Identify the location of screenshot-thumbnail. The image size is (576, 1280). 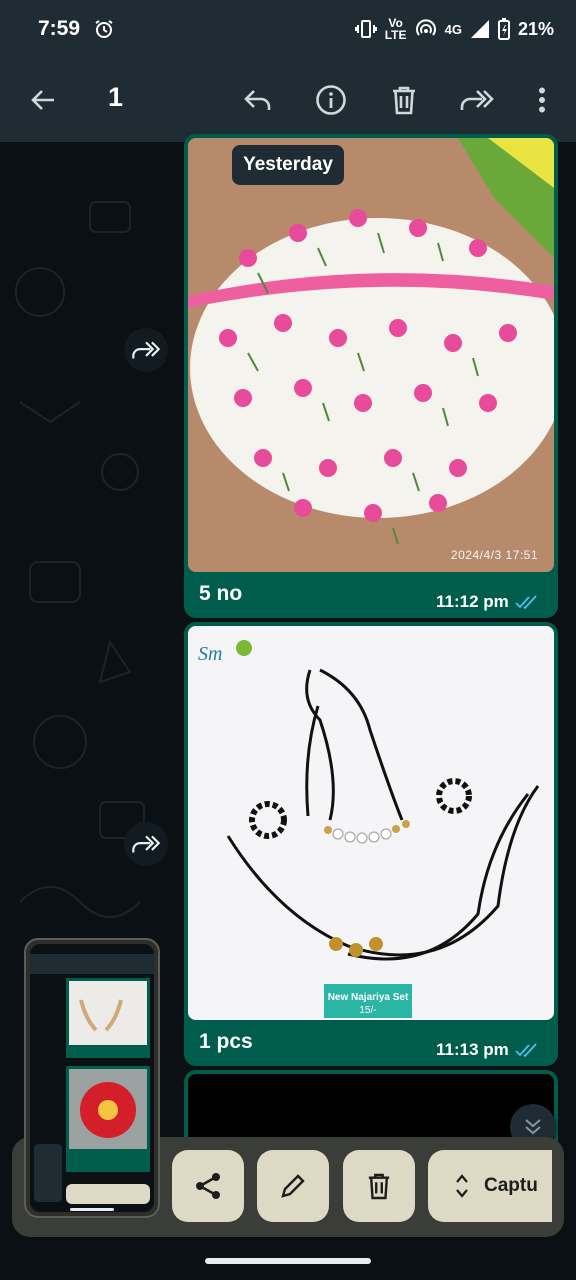
(92, 1078).